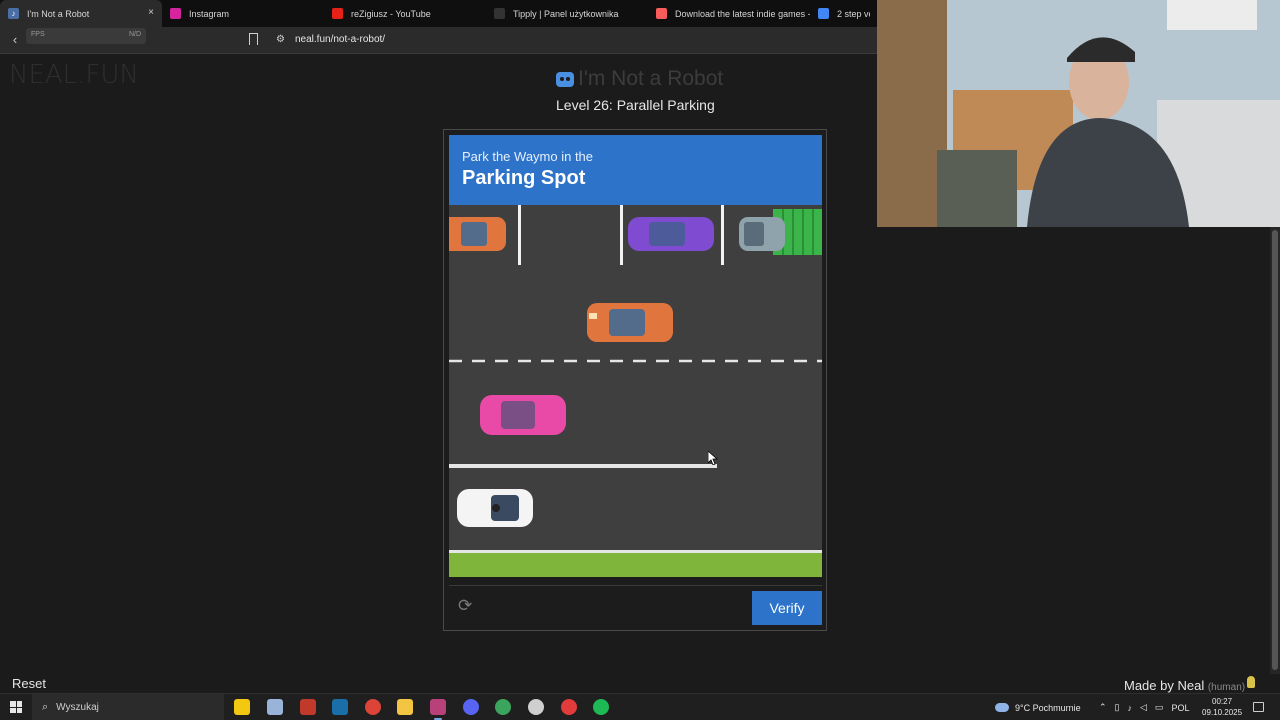  Describe the element at coordinates (308, 707) in the screenshot. I see `app-icon` at that location.